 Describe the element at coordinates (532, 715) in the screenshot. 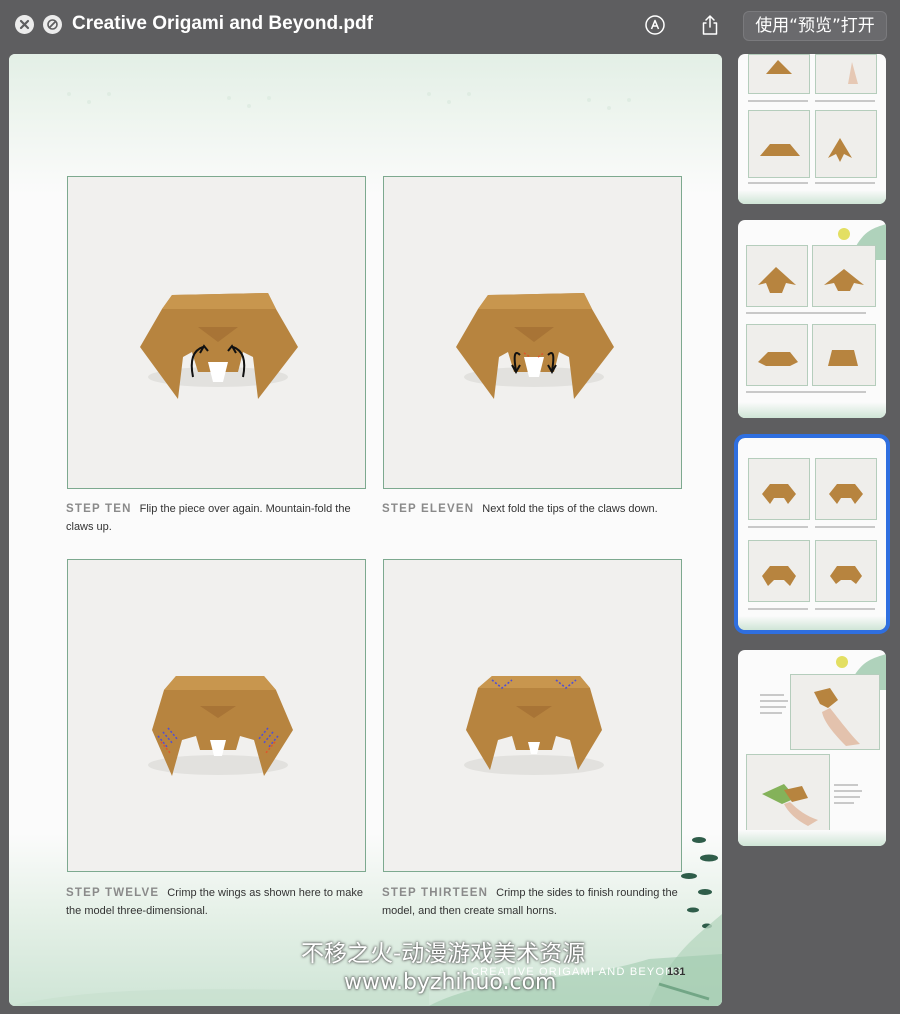

I see `step-thirteen-photo` at that location.